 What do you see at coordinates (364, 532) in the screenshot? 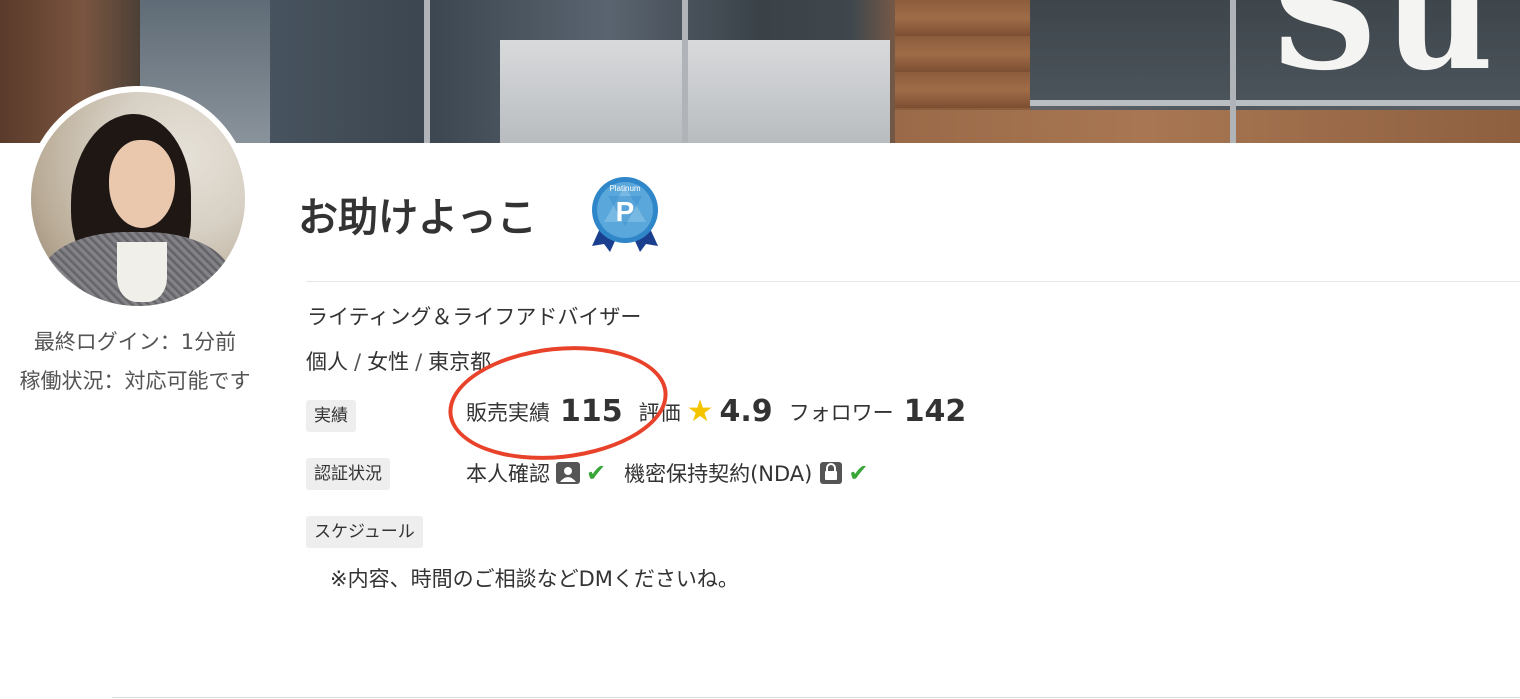
I see `schedule-chip: スケジュール` at bounding box center [364, 532].